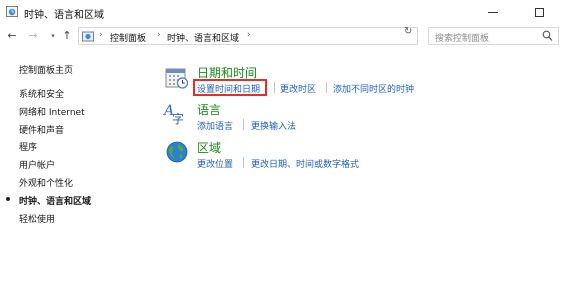 The image size is (563, 304). I want to click on navigation-bar: ← → ▾ ↑ › 控制面板 › 时钟、语言和区域 › ▾ ↻ 搜索控制面板, so click(281, 36).